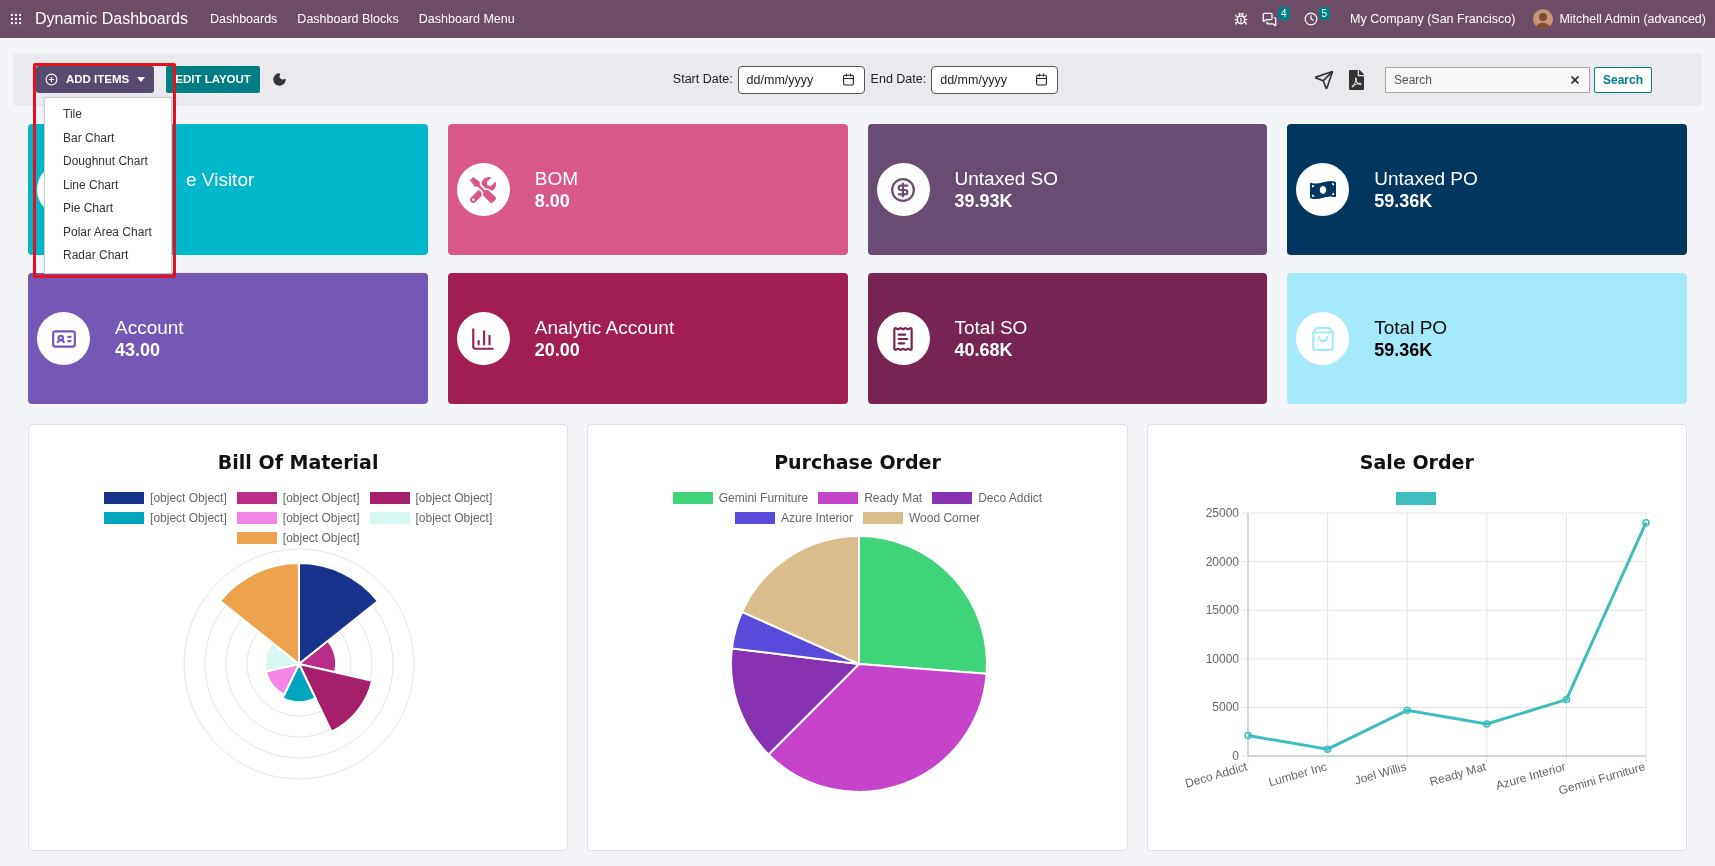 Image resolution: width=1715 pixels, height=866 pixels. I want to click on menu-option: Bar Chart, so click(108, 138).